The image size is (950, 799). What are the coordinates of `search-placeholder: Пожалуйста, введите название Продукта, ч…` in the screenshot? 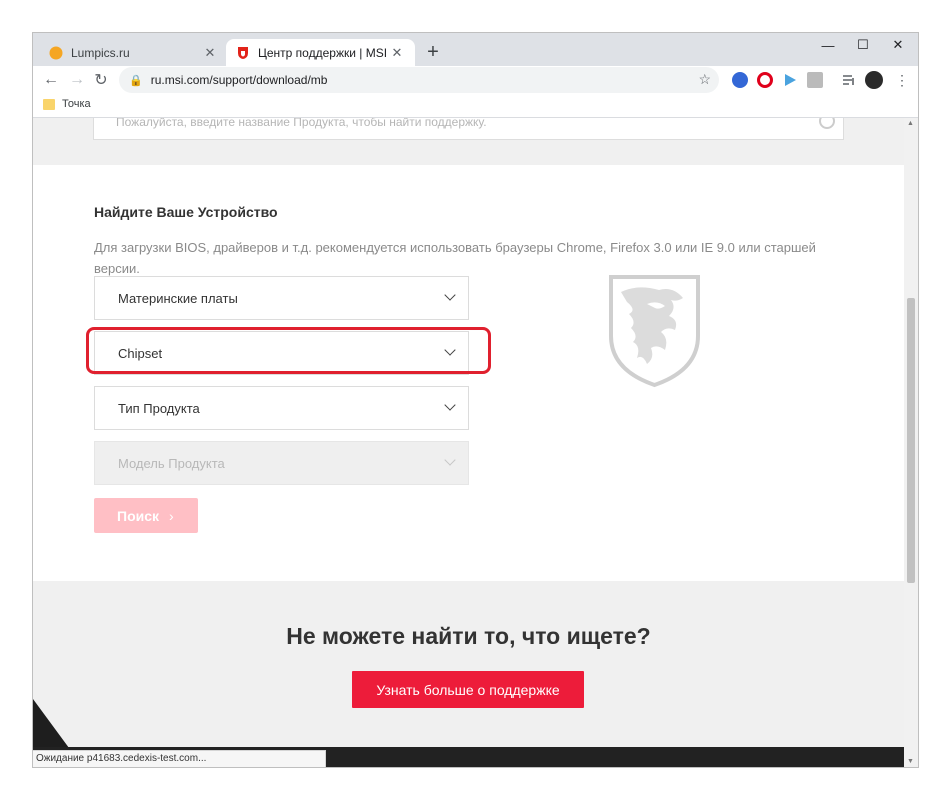 It's located at (301, 123).